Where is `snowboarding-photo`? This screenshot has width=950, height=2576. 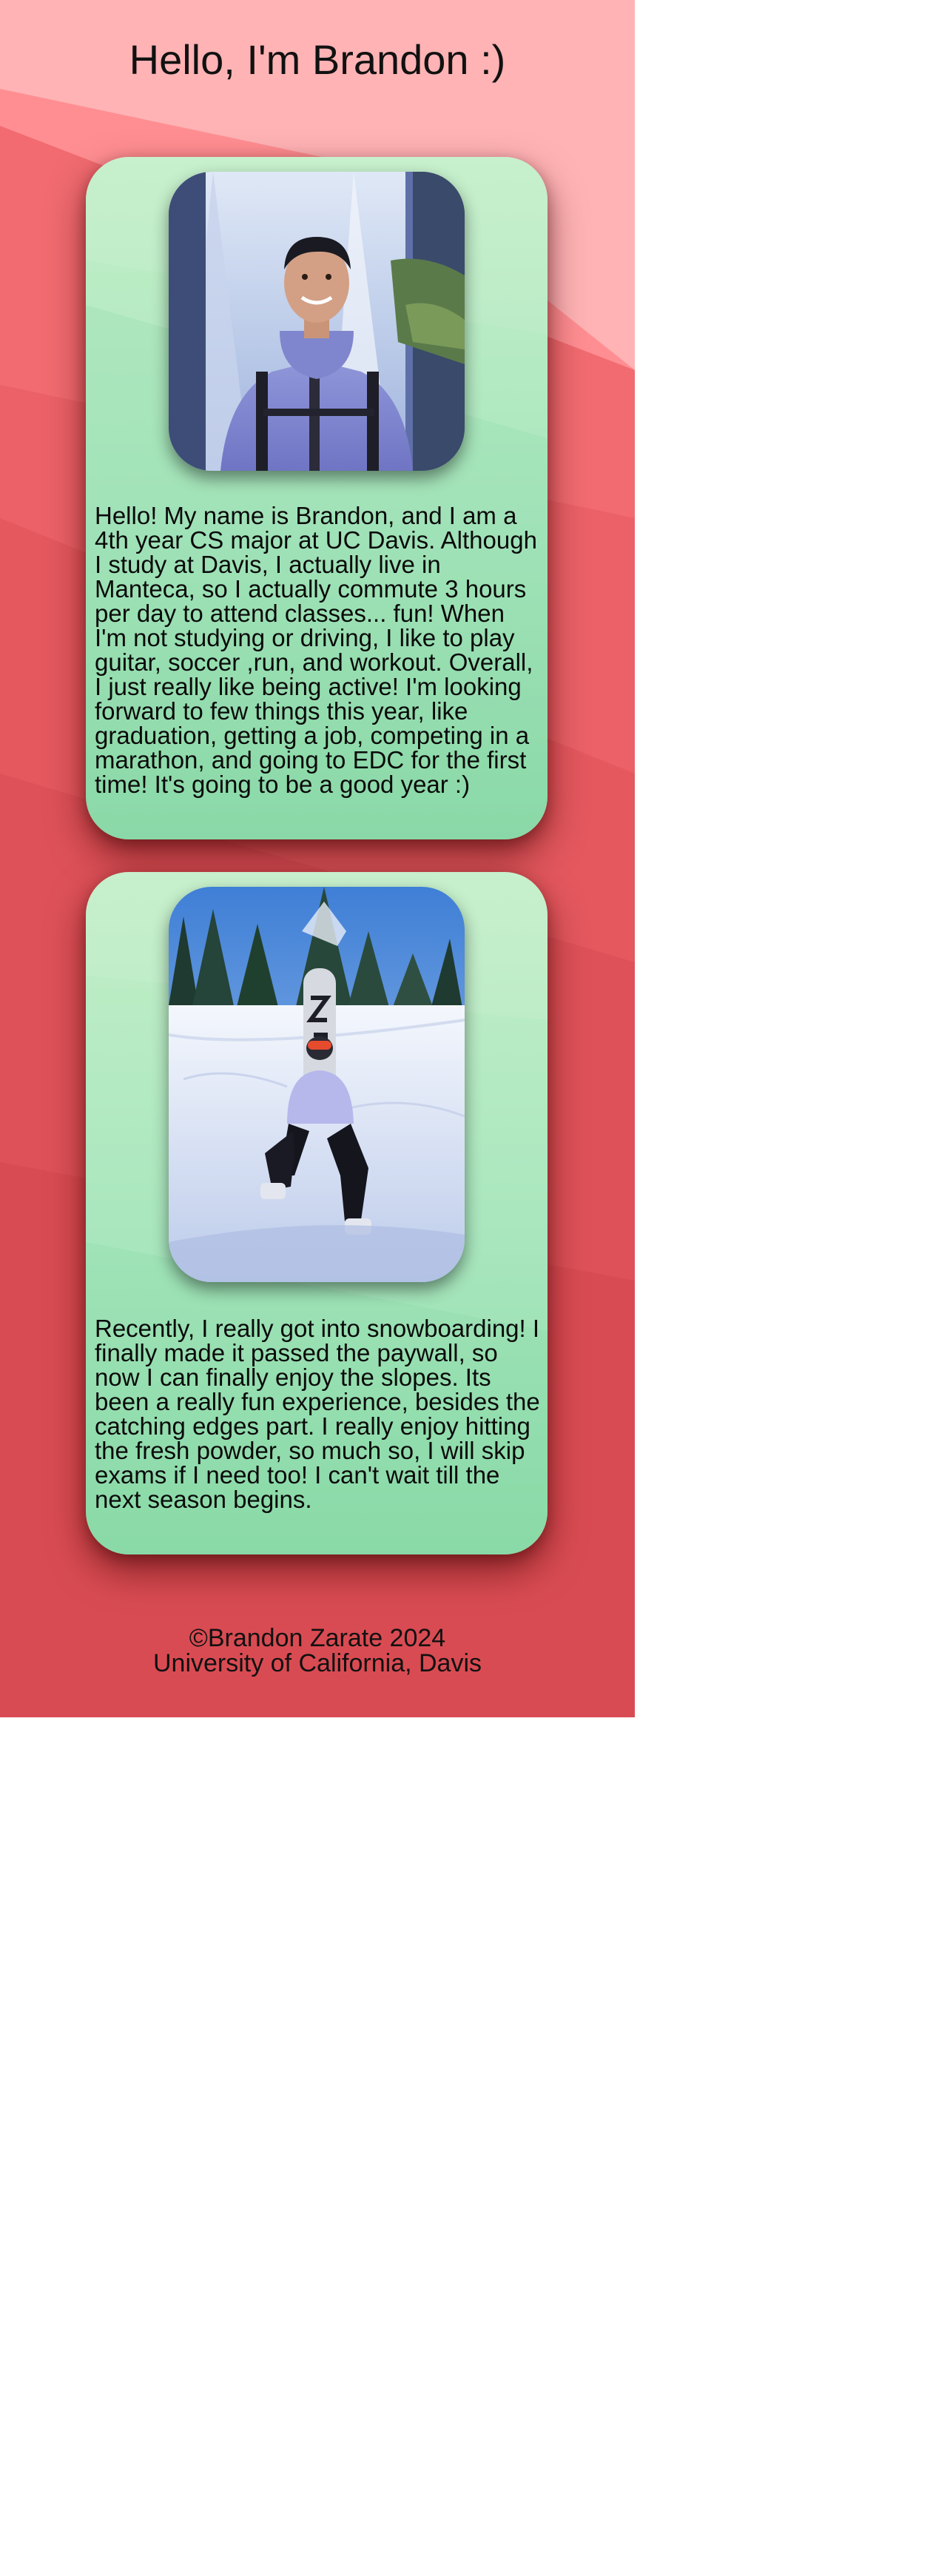 snowboarding-photo is located at coordinates (317, 1084).